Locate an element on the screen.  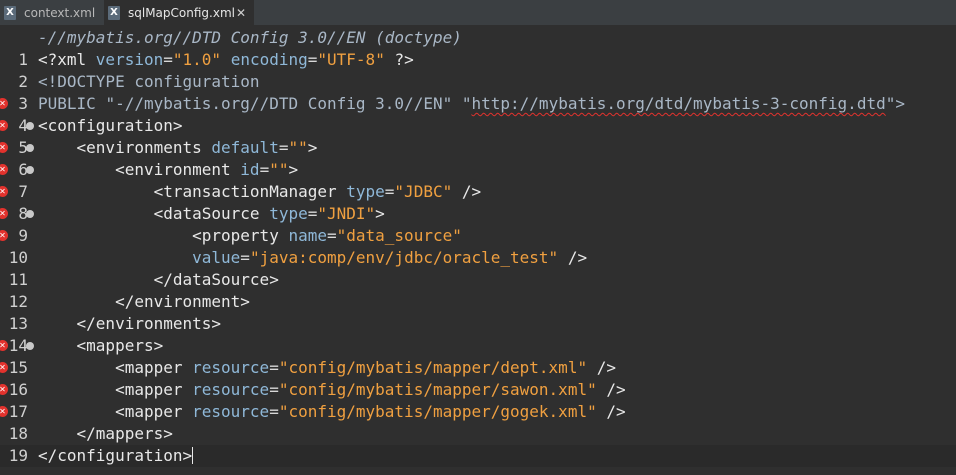
tab-sqlmapconfig-xml: X sqlMapConfig.xml ✕ is located at coordinates (179, 12).